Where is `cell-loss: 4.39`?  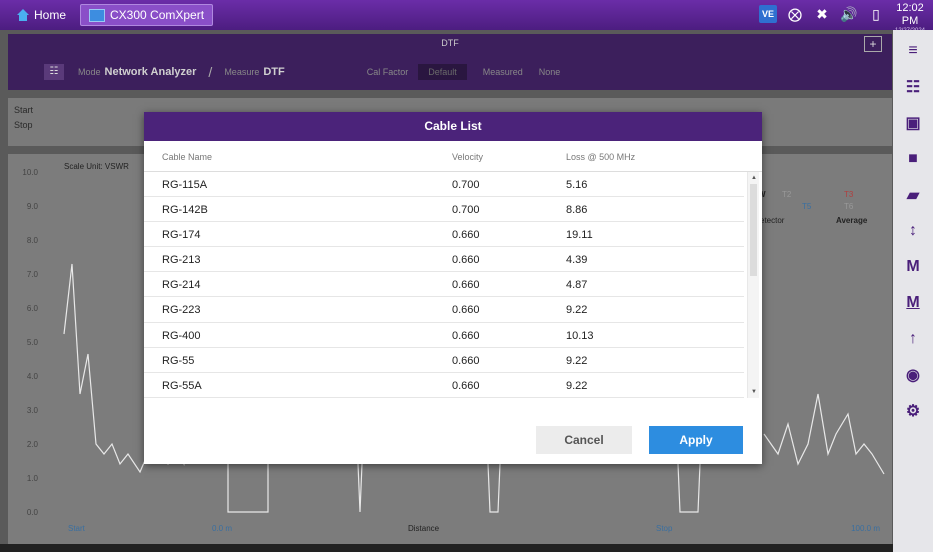 cell-loss: 4.39 is located at coordinates (577, 260).